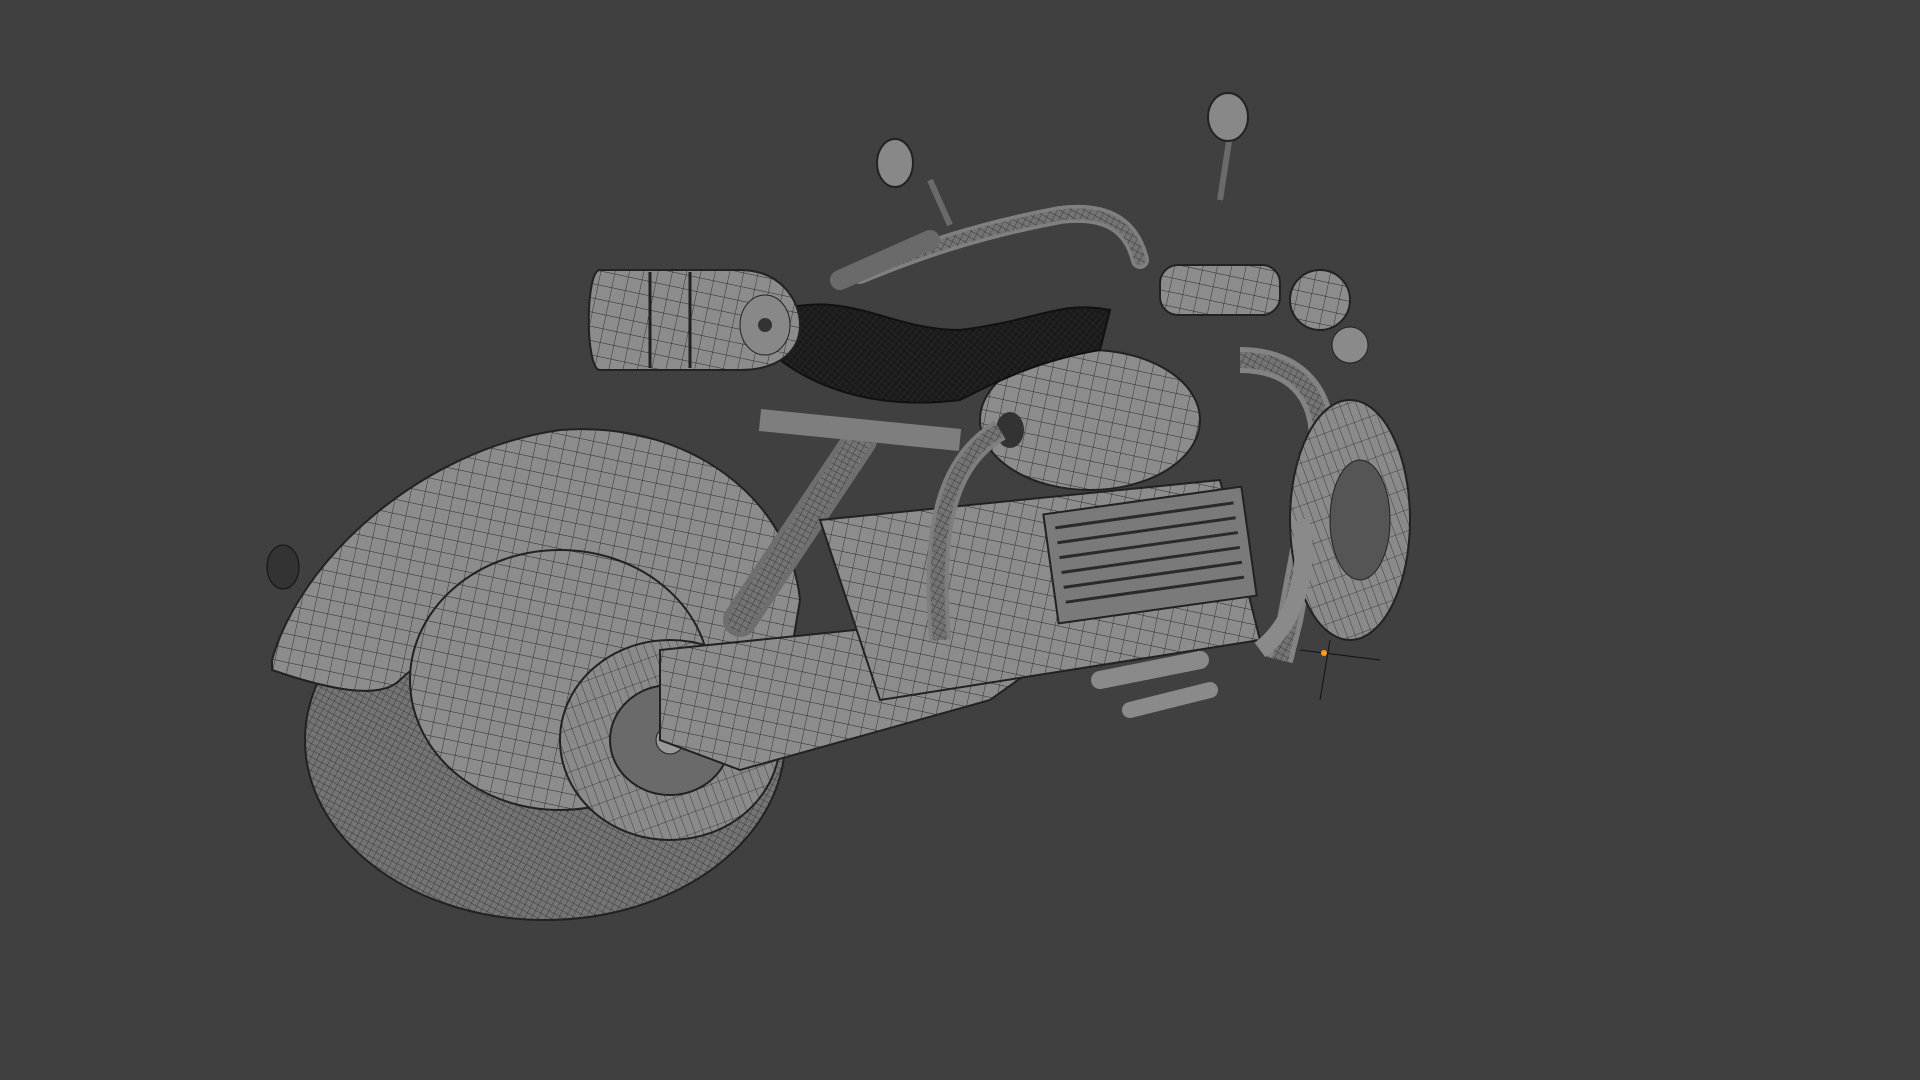 This screenshot has height=1080, width=1920. Describe the element at coordinates (1264, 314) in the screenshot. I see `front-controls` at that location.